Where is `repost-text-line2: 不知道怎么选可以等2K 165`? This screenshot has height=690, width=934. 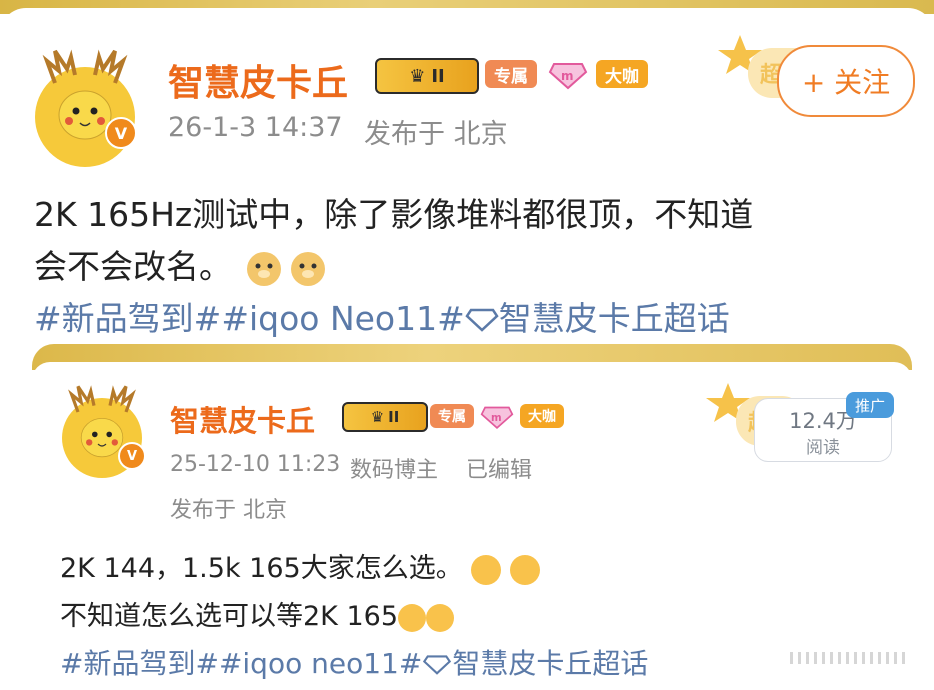 repost-text-line2: 不知道怎么选可以等2K 165 is located at coordinates (257, 613).